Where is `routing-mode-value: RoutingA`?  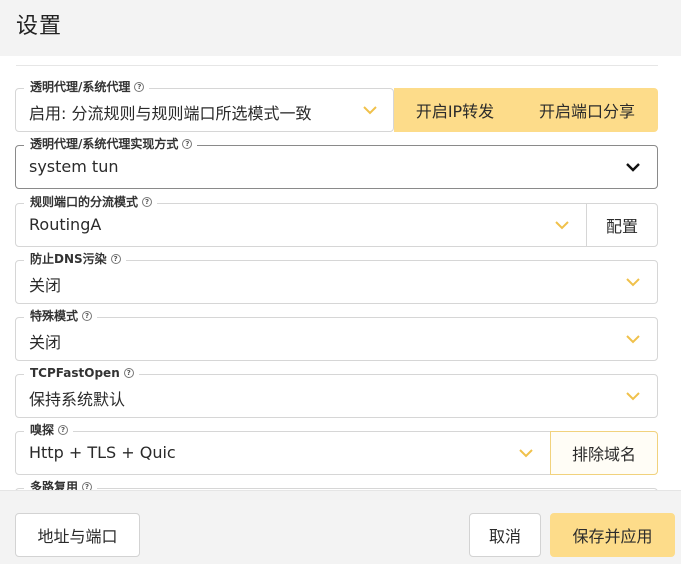
routing-mode-value: RoutingA is located at coordinates (65, 224).